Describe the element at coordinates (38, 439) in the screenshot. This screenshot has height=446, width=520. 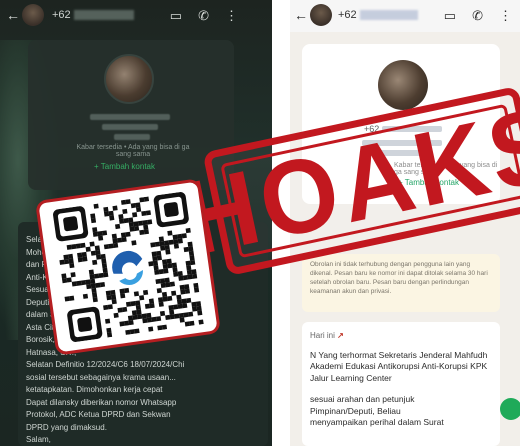
I see `message-line: Salam,` at that location.